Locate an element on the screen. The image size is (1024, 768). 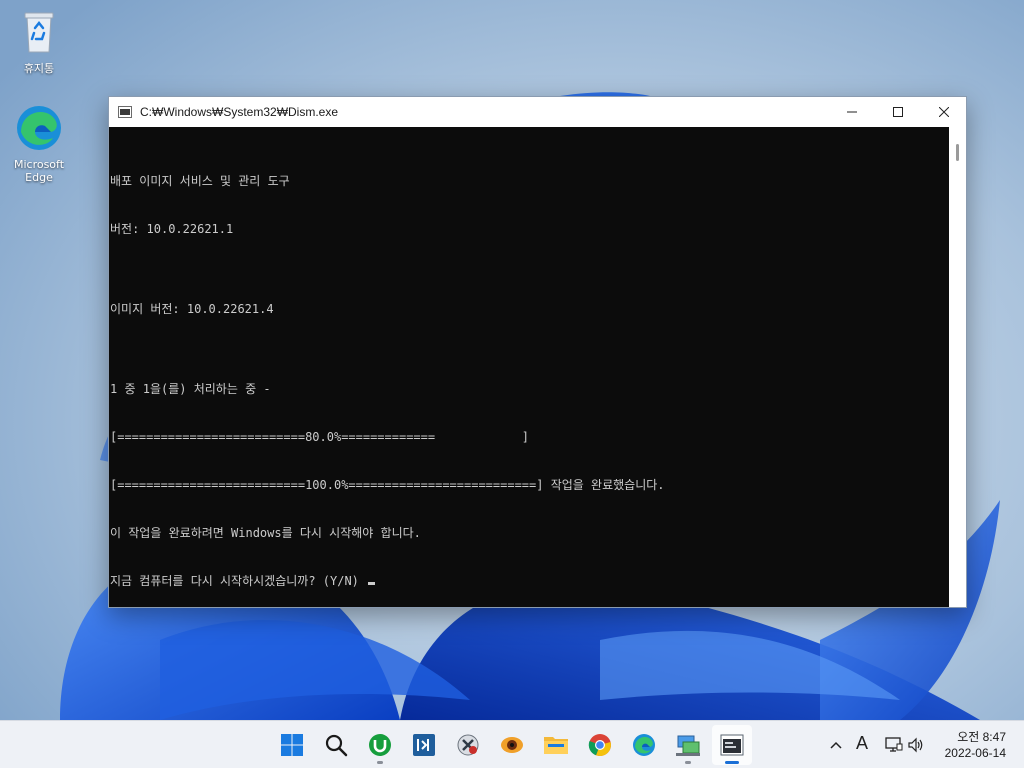
speaker-icon is located at coordinates (915, 745).